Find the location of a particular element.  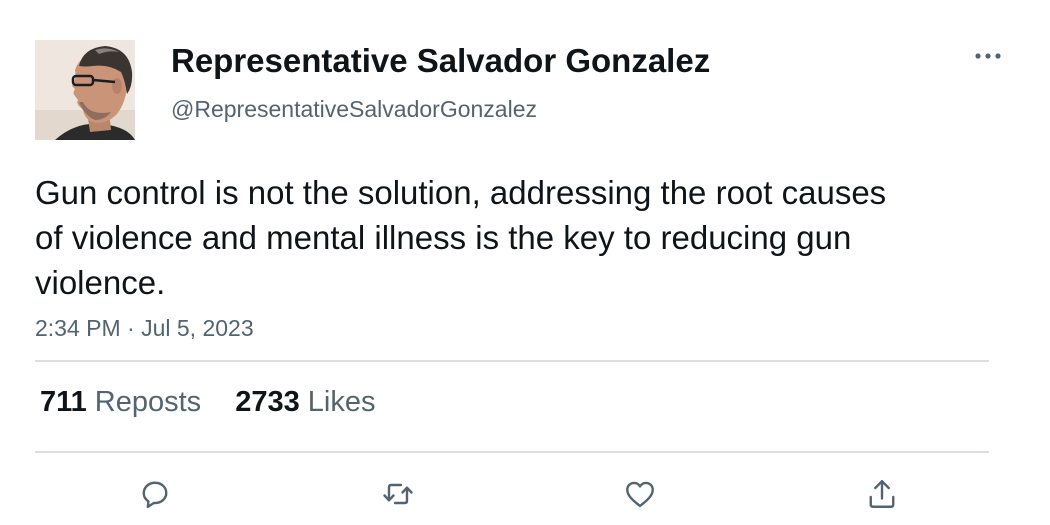

share-button is located at coordinates (882, 494).